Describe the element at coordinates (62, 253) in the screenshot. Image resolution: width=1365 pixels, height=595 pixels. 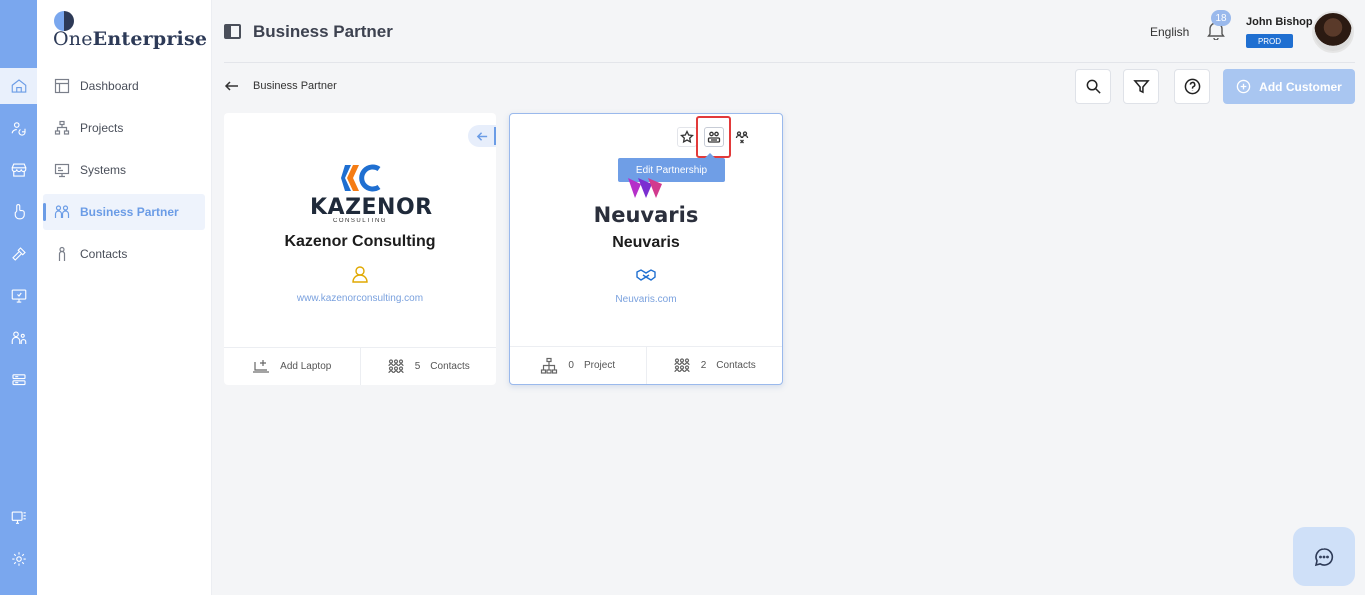
I see `person-icon` at that location.